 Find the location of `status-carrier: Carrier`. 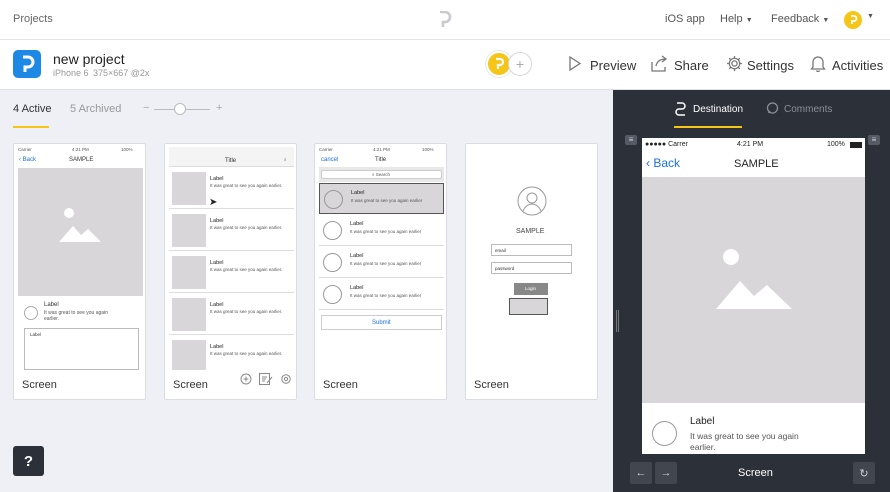

status-carrier: Carrier is located at coordinates (25, 149).